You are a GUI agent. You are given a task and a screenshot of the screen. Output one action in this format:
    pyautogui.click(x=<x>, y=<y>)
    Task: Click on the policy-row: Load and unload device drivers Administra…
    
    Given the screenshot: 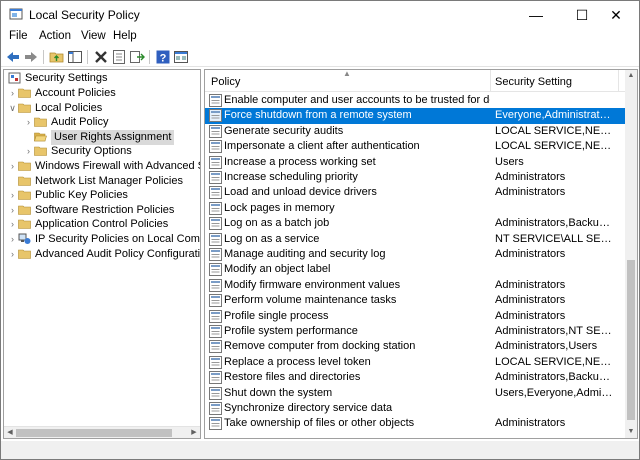 What is the action you would take?
    pyautogui.click(x=415, y=192)
    